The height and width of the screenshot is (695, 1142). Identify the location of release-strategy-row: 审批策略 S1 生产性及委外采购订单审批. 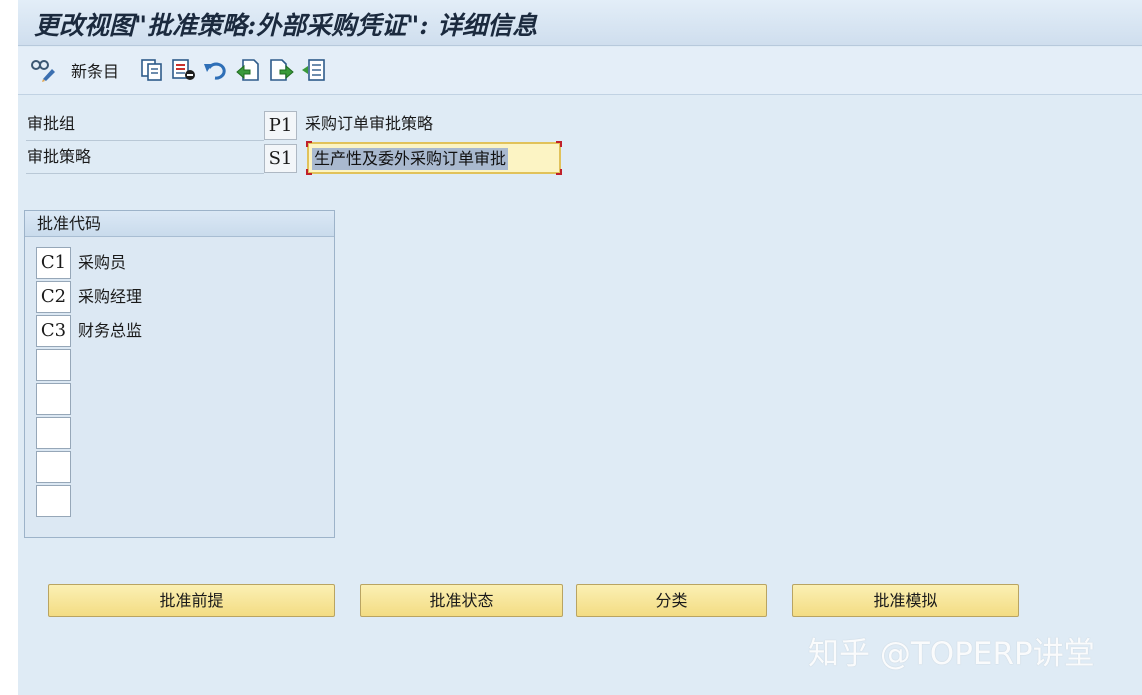
(294, 158).